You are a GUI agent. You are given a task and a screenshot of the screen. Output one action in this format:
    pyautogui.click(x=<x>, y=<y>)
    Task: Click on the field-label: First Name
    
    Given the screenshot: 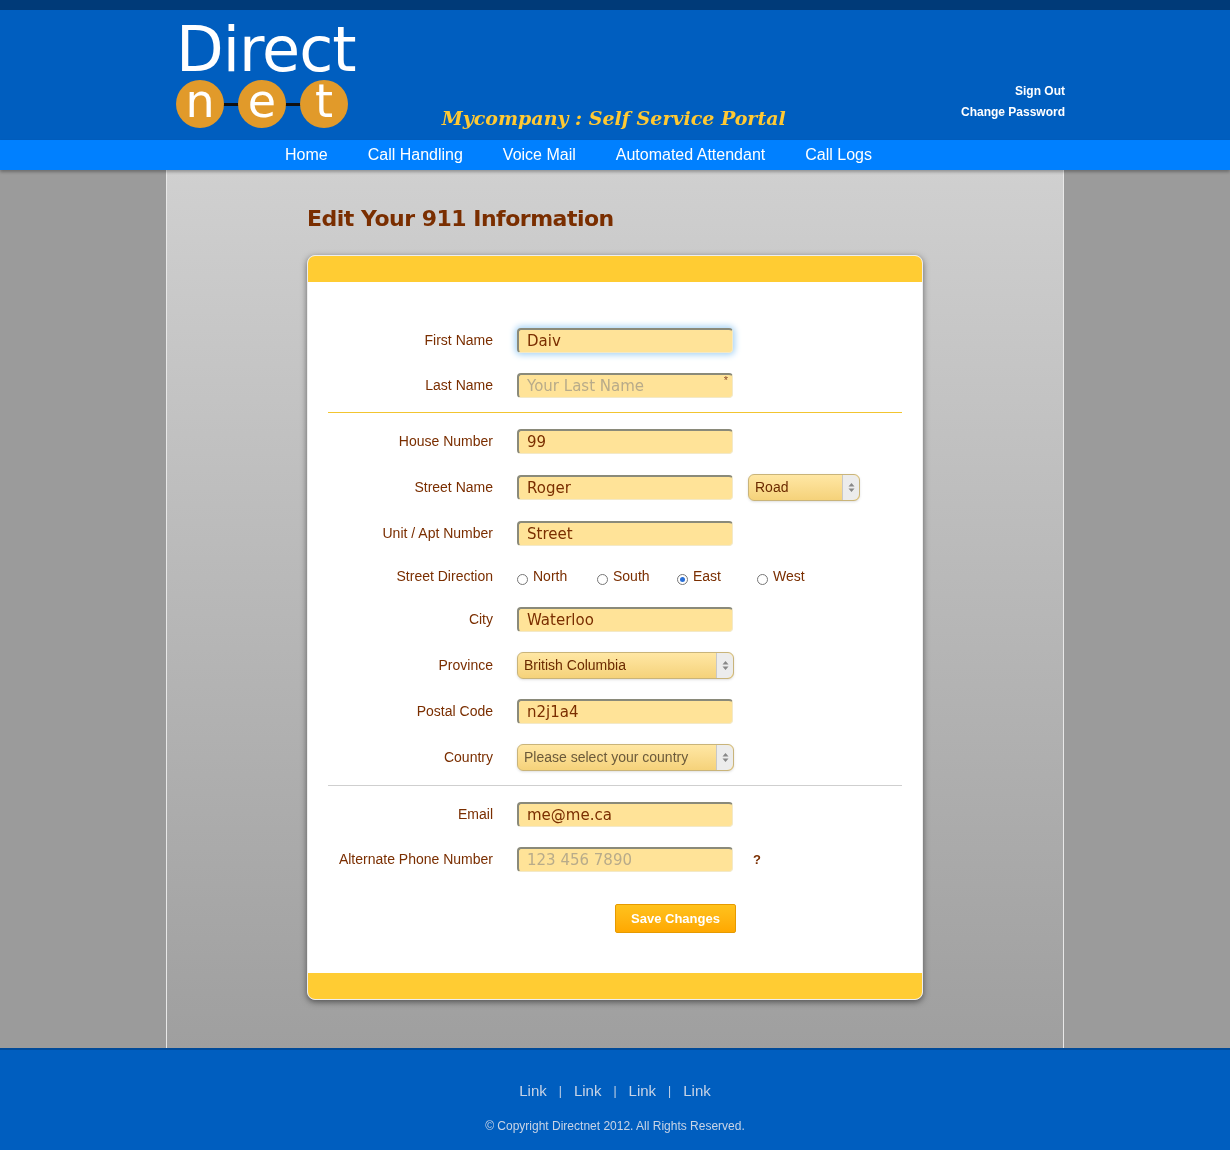 What is the action you would take?
    pyautogui.click(x=458, y=340)
    